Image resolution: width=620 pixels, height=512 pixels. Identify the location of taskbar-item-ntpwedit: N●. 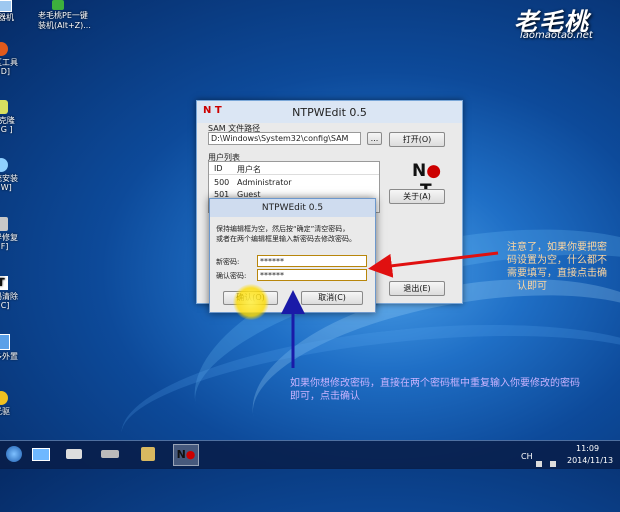
(186, 455).